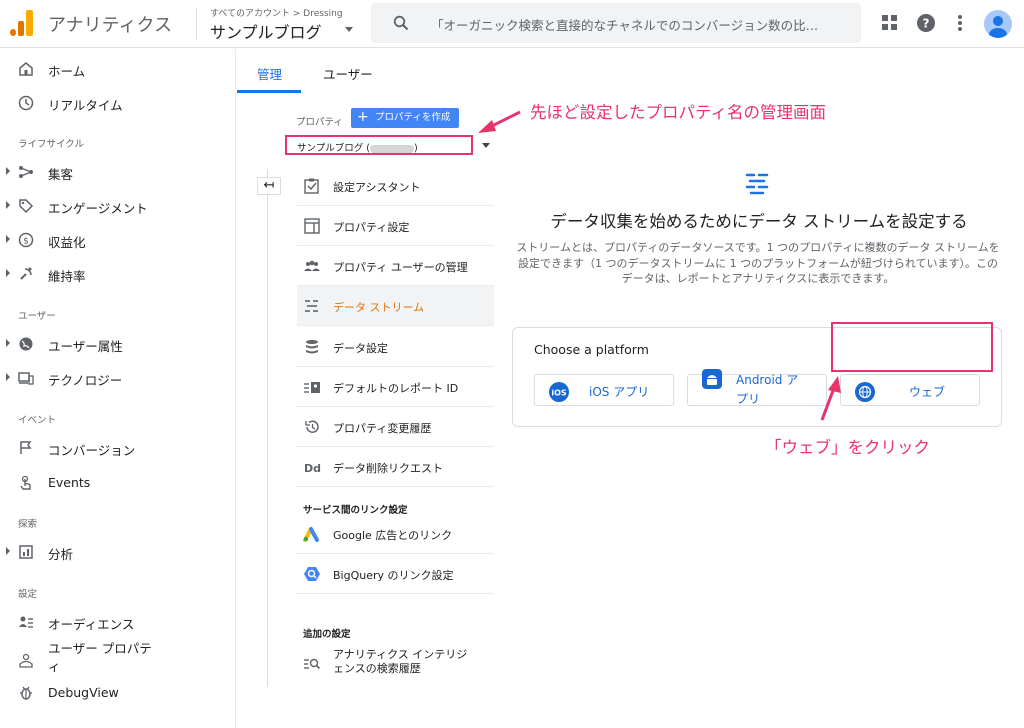  Describe the element at coordinates (26, 552) in the screenshot. I see `analysis-icon` at that location.